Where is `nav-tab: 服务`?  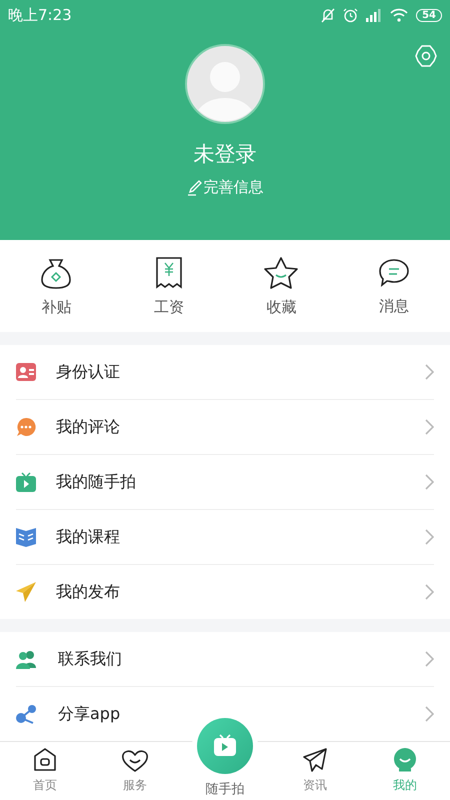
nav-tab: 服务 is located at coordinates (135, 771).